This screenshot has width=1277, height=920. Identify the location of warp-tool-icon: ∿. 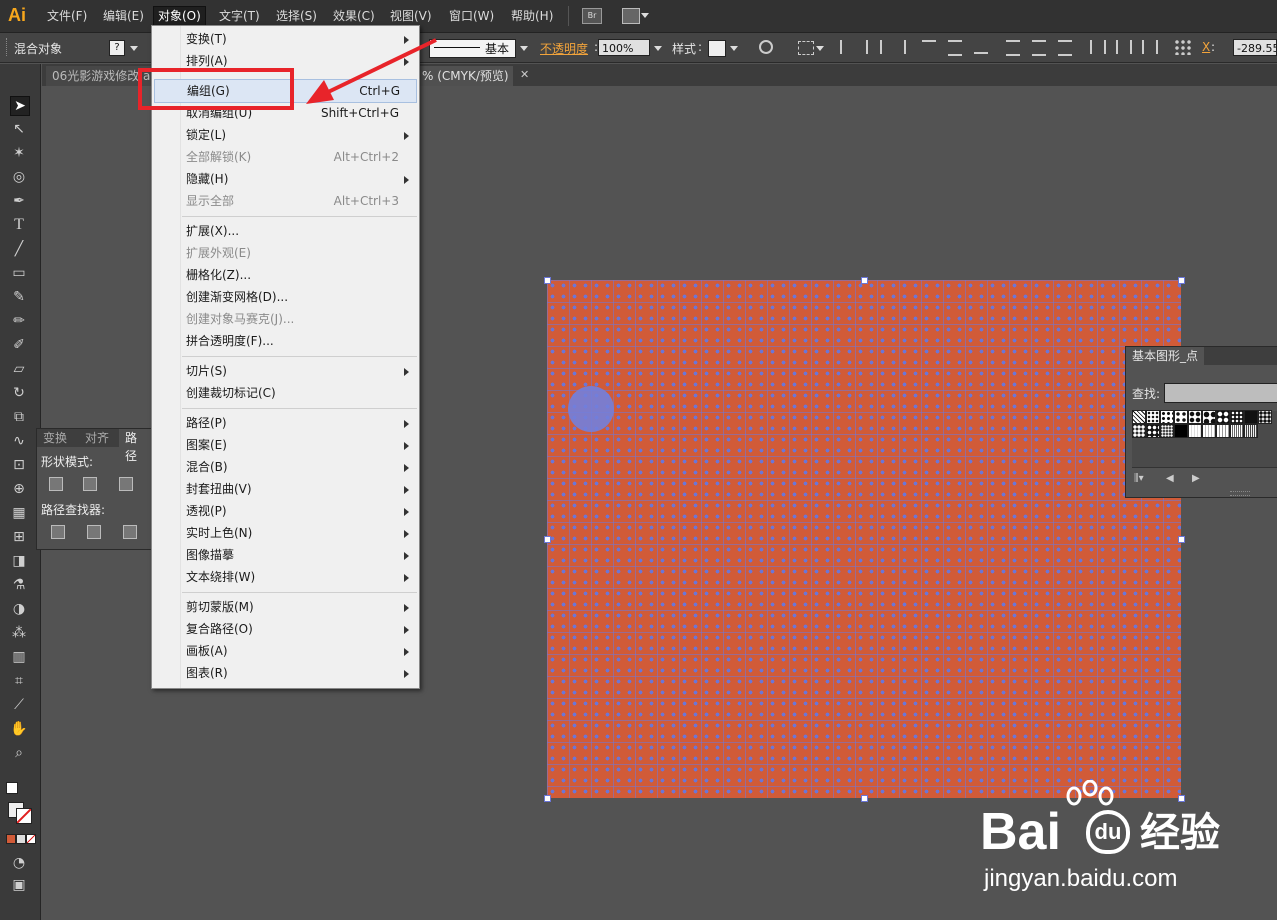
(19, 441).